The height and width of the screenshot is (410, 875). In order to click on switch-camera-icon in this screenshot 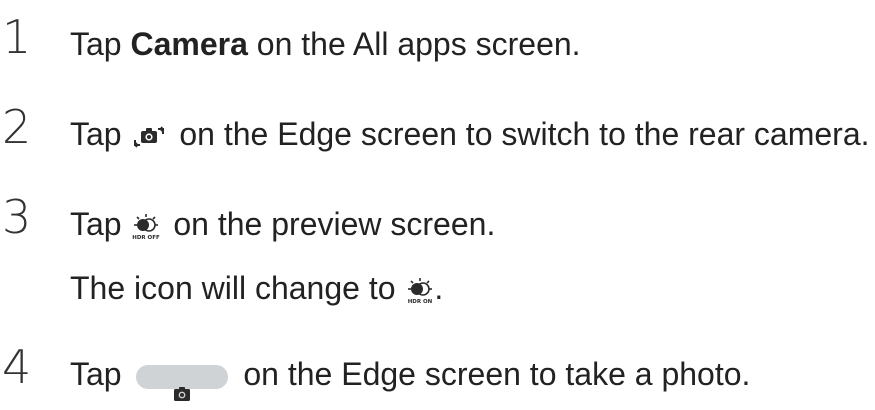, I will do `click(149, 136)`.